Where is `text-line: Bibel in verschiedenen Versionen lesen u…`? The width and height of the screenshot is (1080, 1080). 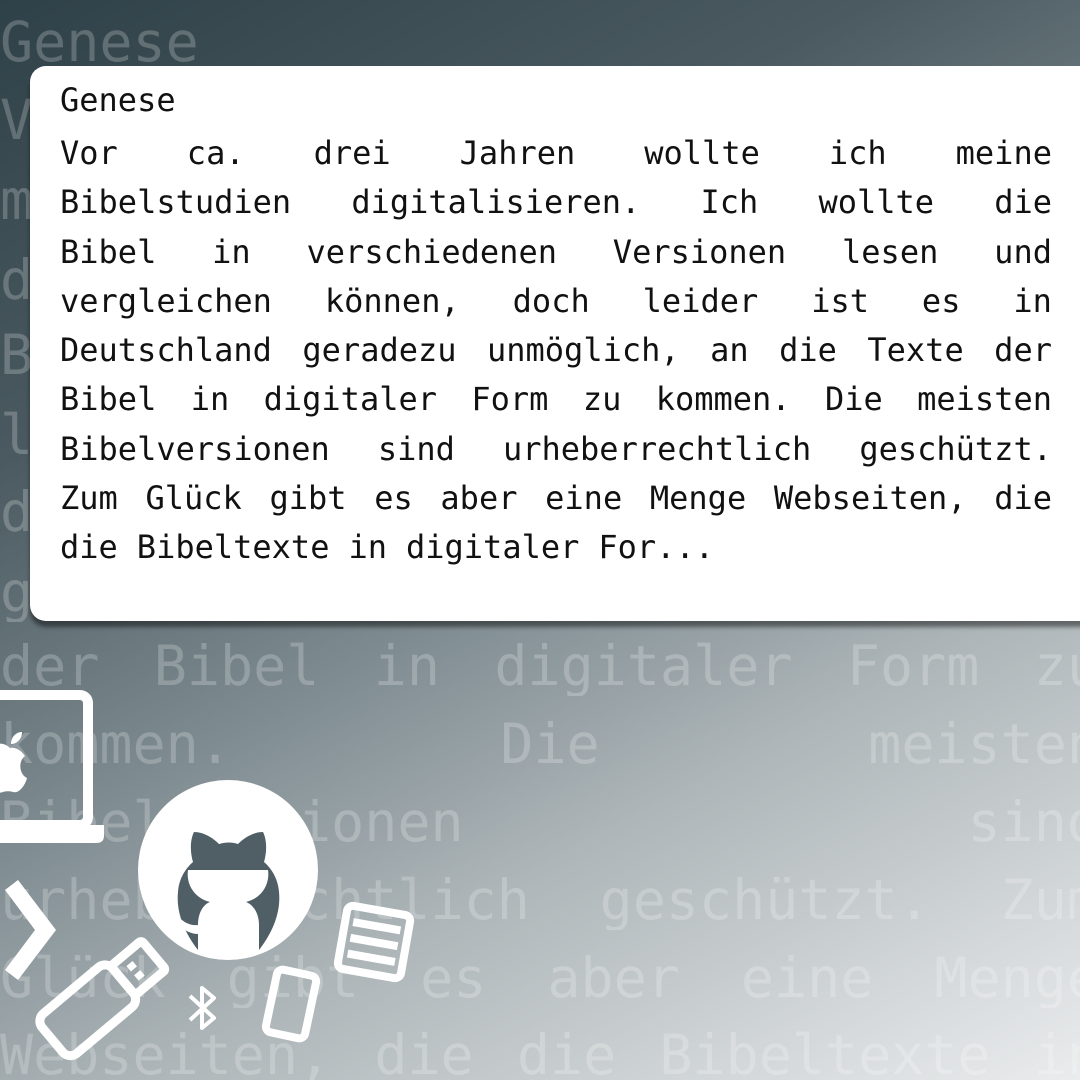
text-line: Bibel in verschiedenen Versionen lesen u… is located at coordinates (556, 252).